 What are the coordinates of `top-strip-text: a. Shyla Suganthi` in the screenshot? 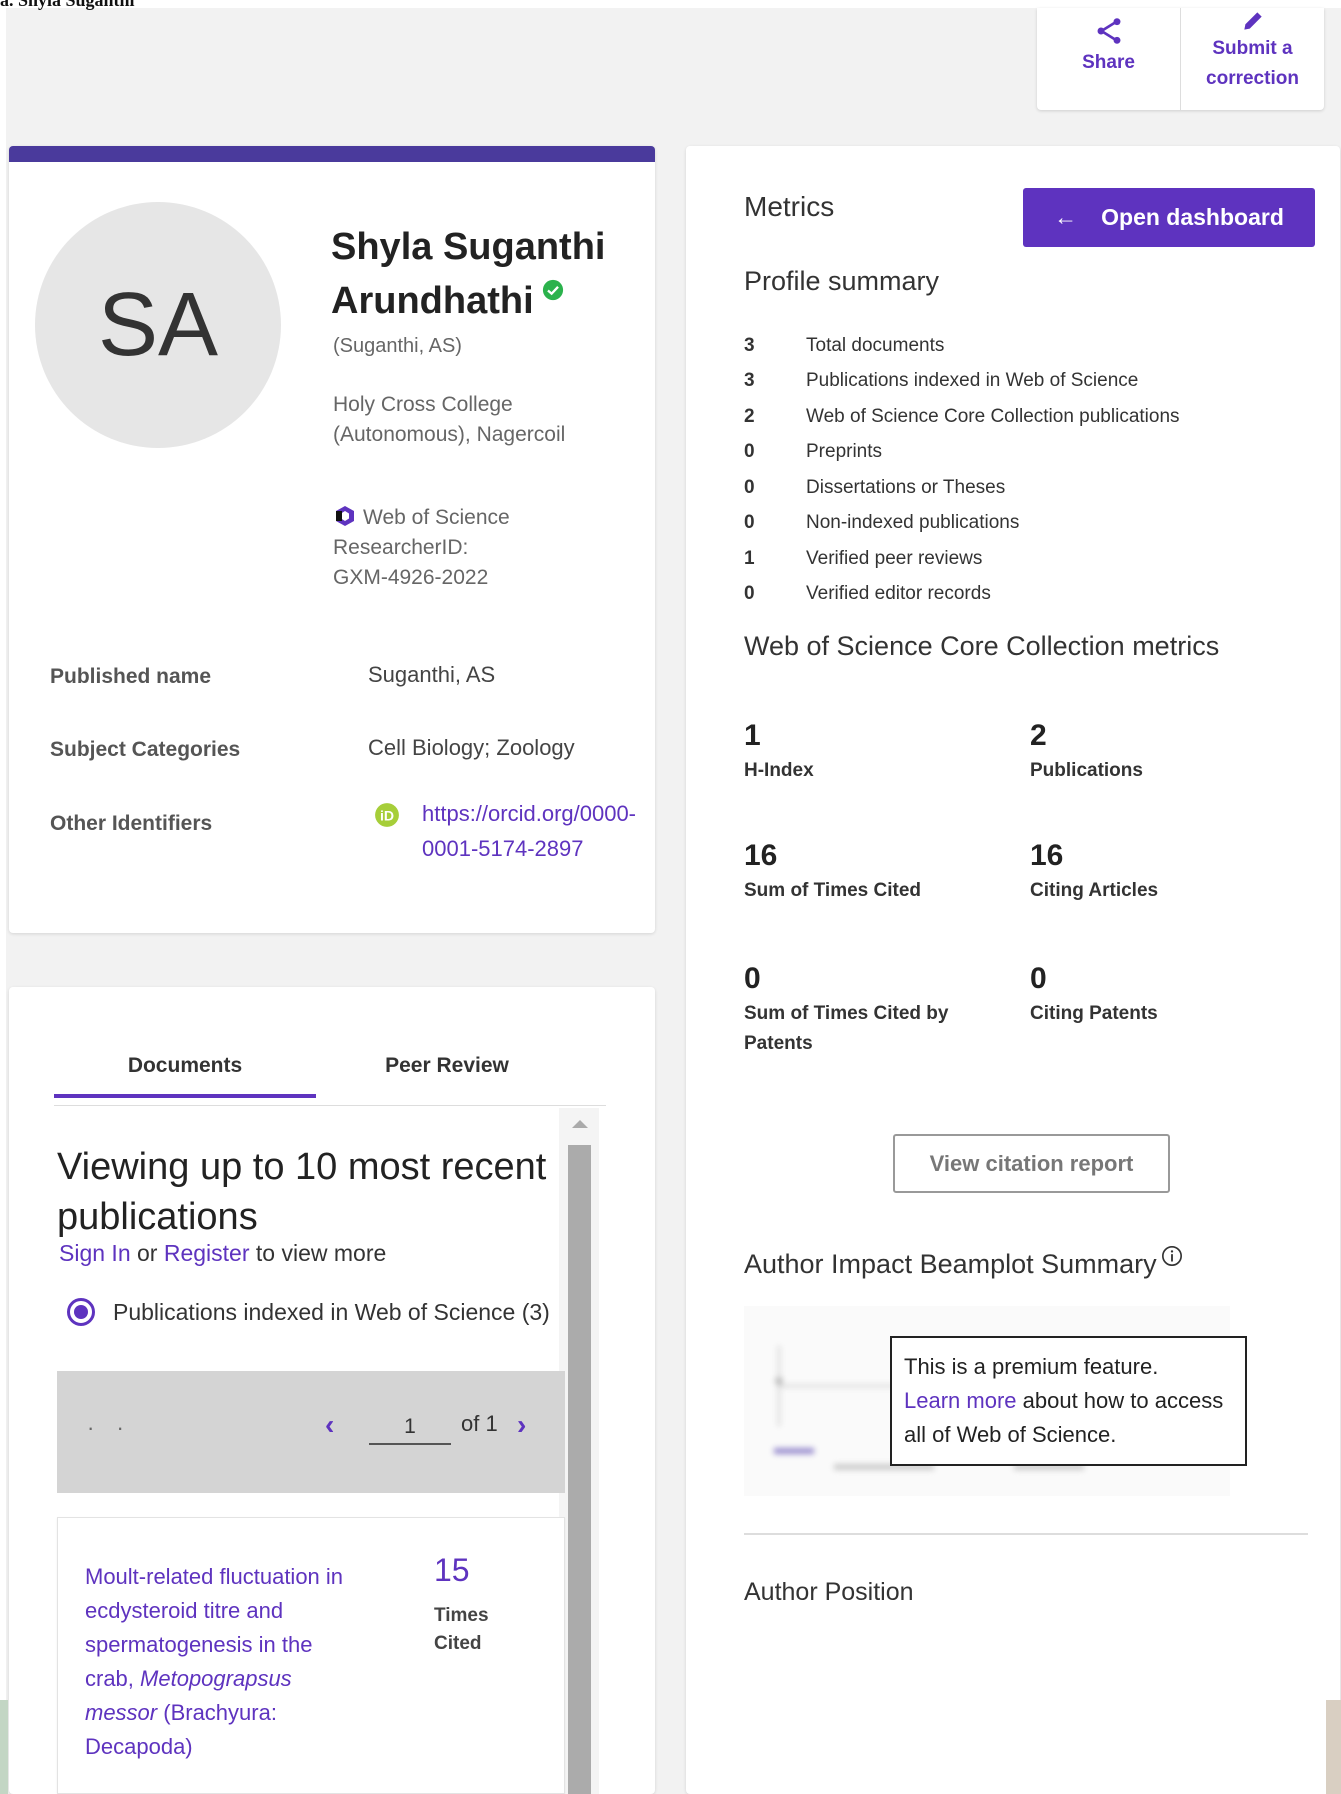 It's located at (67, 5).